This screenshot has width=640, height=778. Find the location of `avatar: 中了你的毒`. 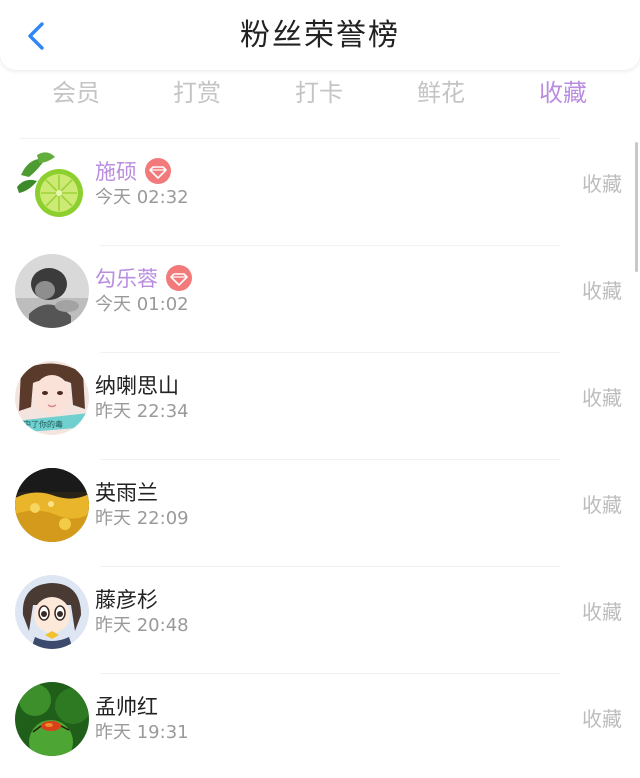

avatar: 中了你的毒 is located at coordinates (52, 398).